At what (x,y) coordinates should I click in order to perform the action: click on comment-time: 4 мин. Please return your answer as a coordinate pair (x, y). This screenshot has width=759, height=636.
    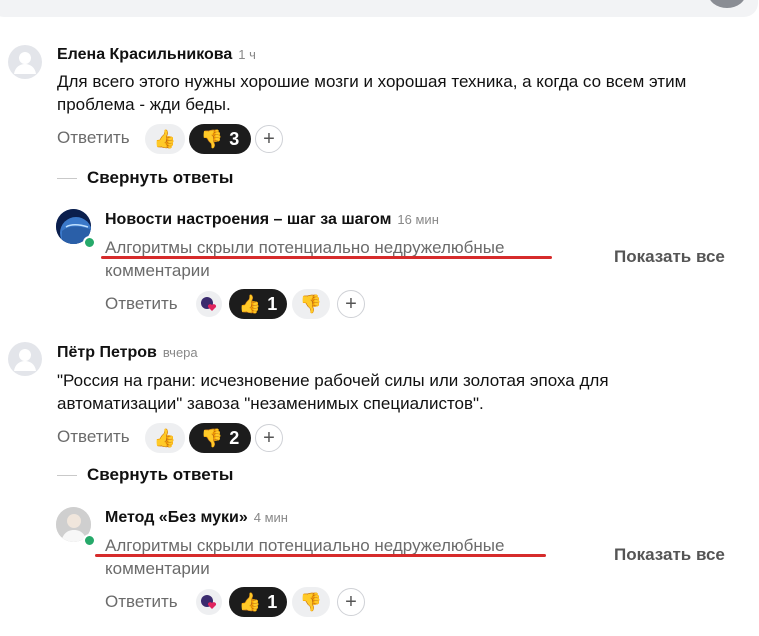
    Looking at the image, I should click on (270, 517).